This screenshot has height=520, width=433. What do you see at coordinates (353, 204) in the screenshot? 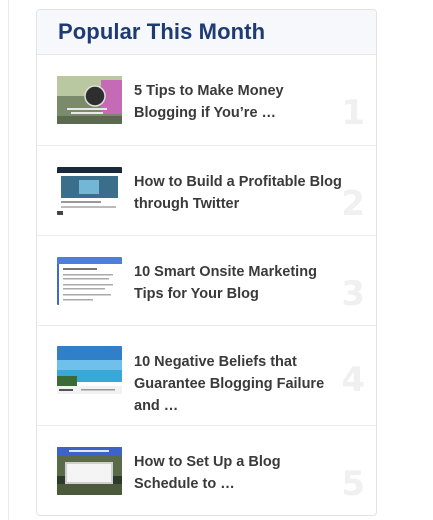
I see `post-rank-number: 2` at bounding box center [353, 204].